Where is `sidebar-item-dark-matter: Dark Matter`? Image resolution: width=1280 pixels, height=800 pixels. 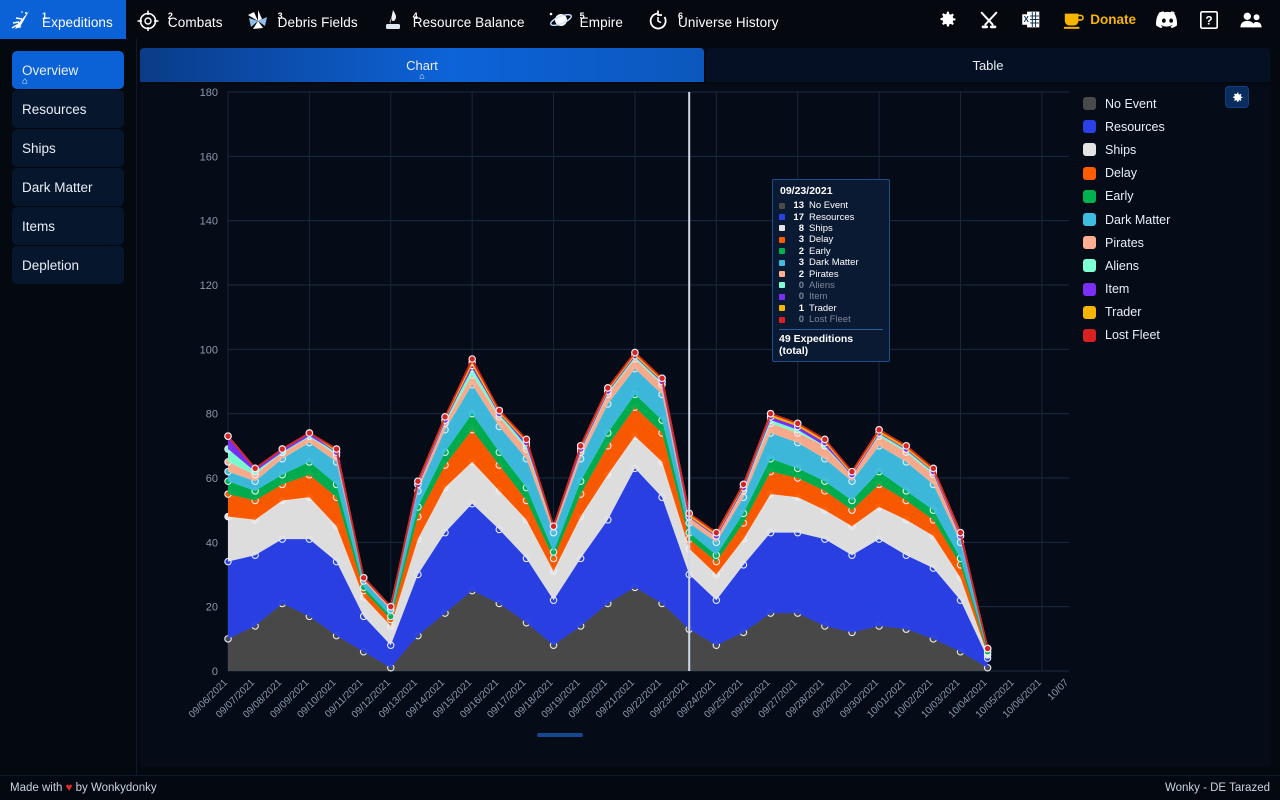
sidebar-item-dark-matter: Dark Matter is located at coordinates (68, 187).